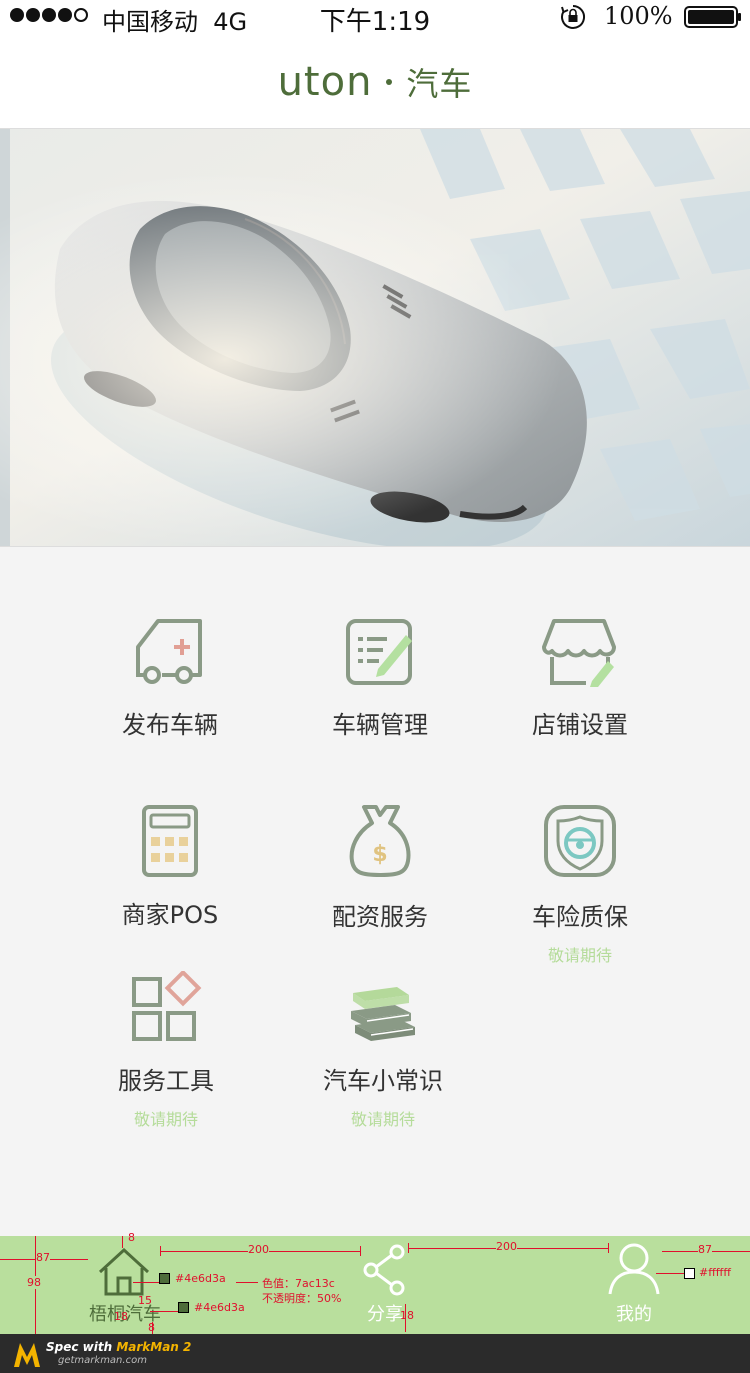  I want to click on battery-percent: 100%, so click(638, 16).